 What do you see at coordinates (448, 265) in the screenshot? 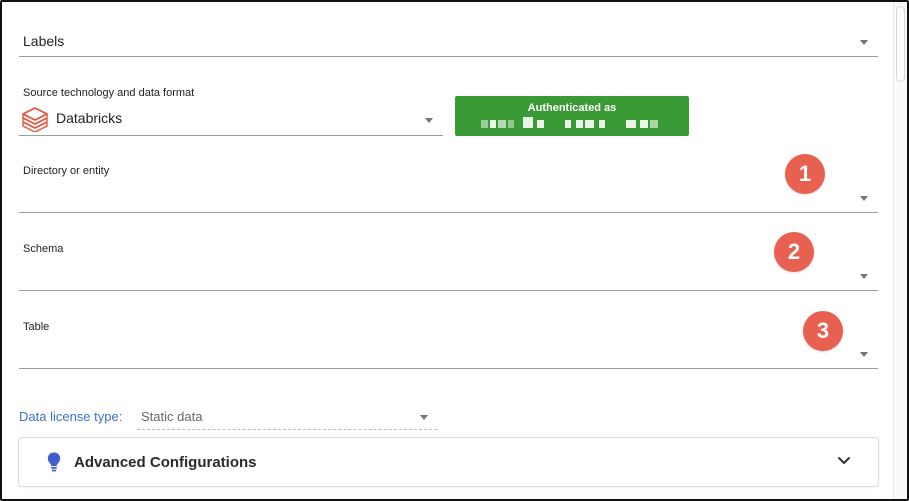
I see `schema-select: Schema` at bounding box center [448, 265].